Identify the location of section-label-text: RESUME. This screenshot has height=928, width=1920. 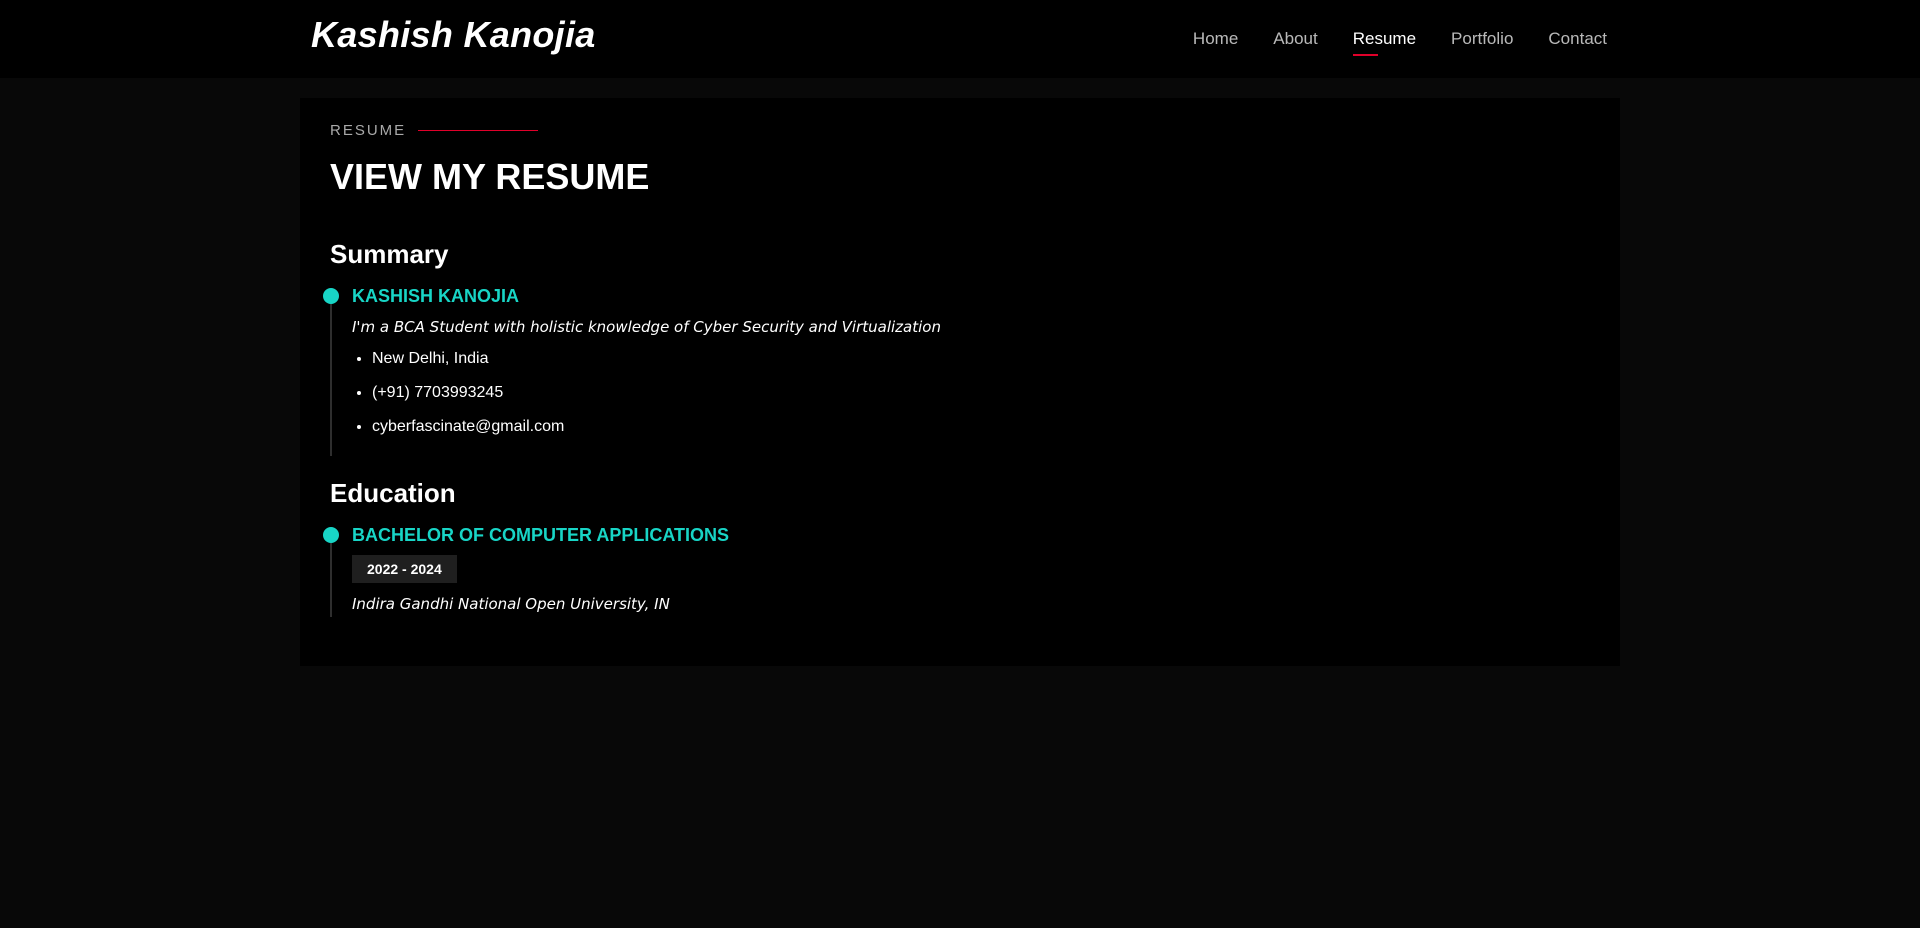
(368, 130).